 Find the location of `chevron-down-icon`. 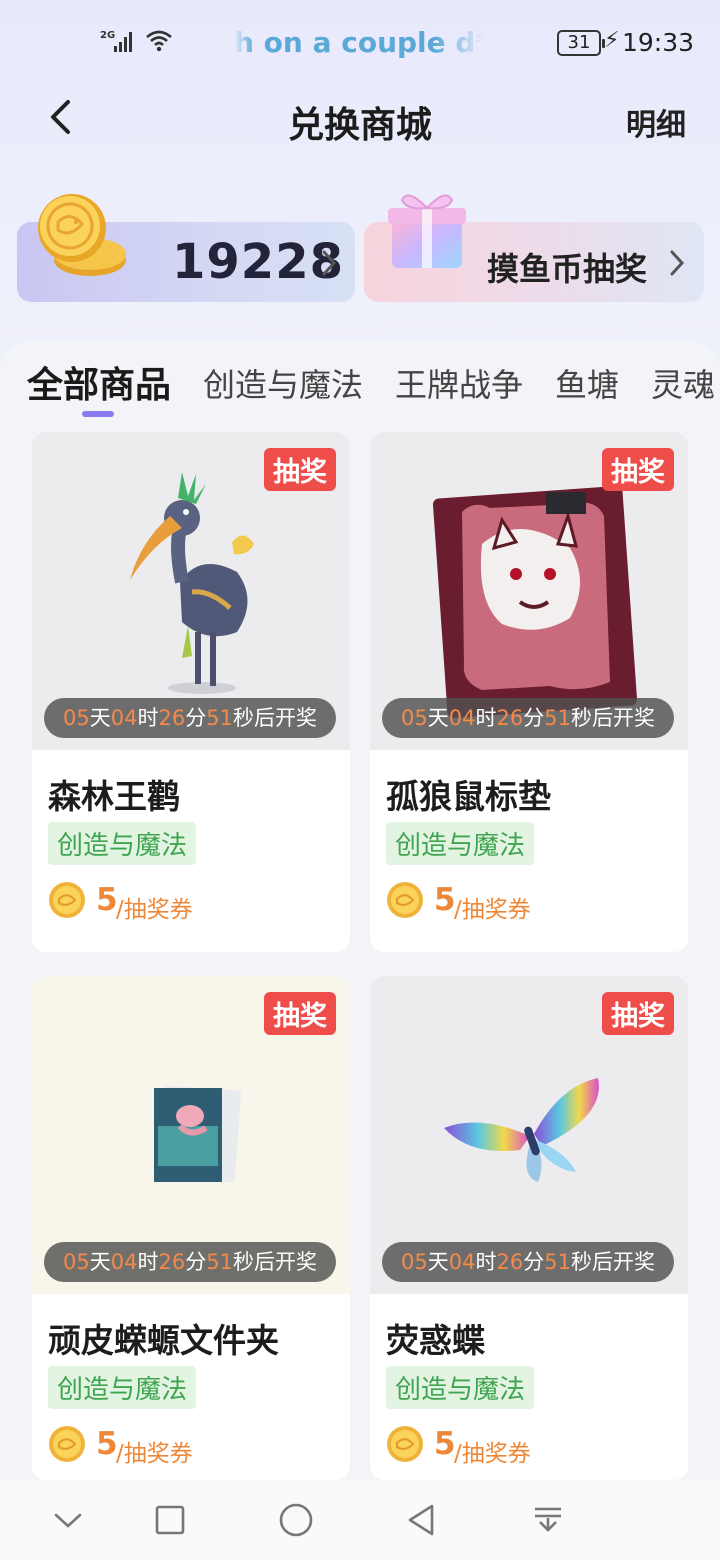

chevron-down-icon is located at coordinates (68, 1520).